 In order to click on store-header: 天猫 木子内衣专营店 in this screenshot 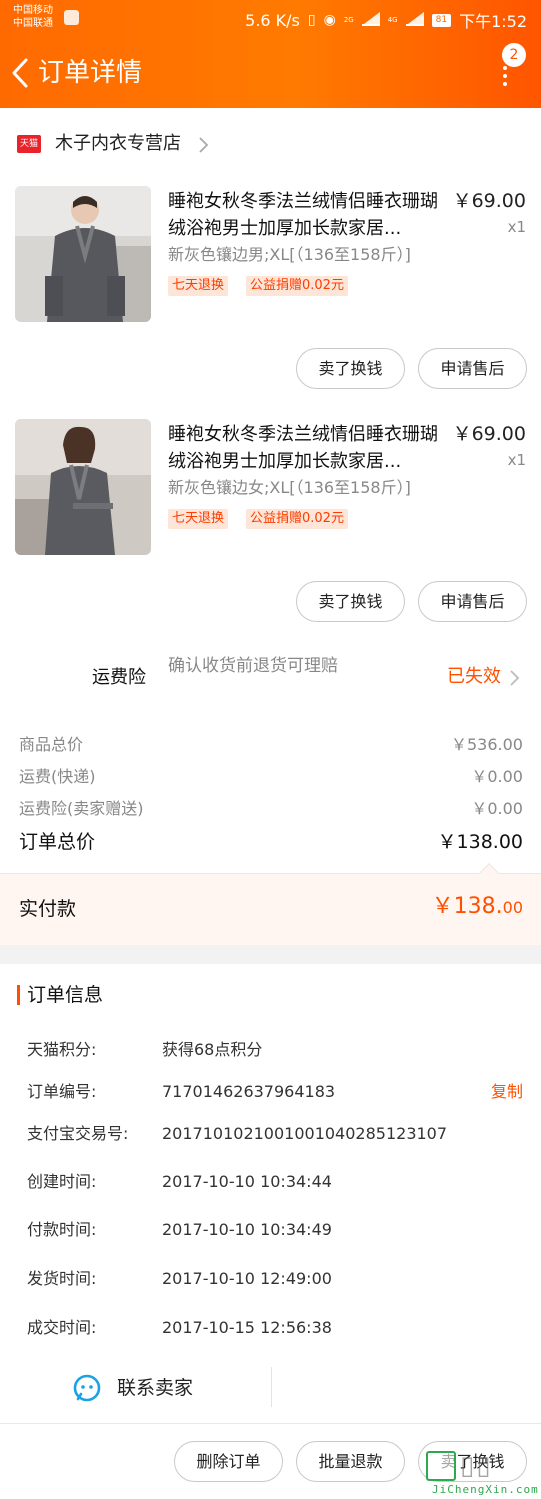, I will do `click(270, 144)`.